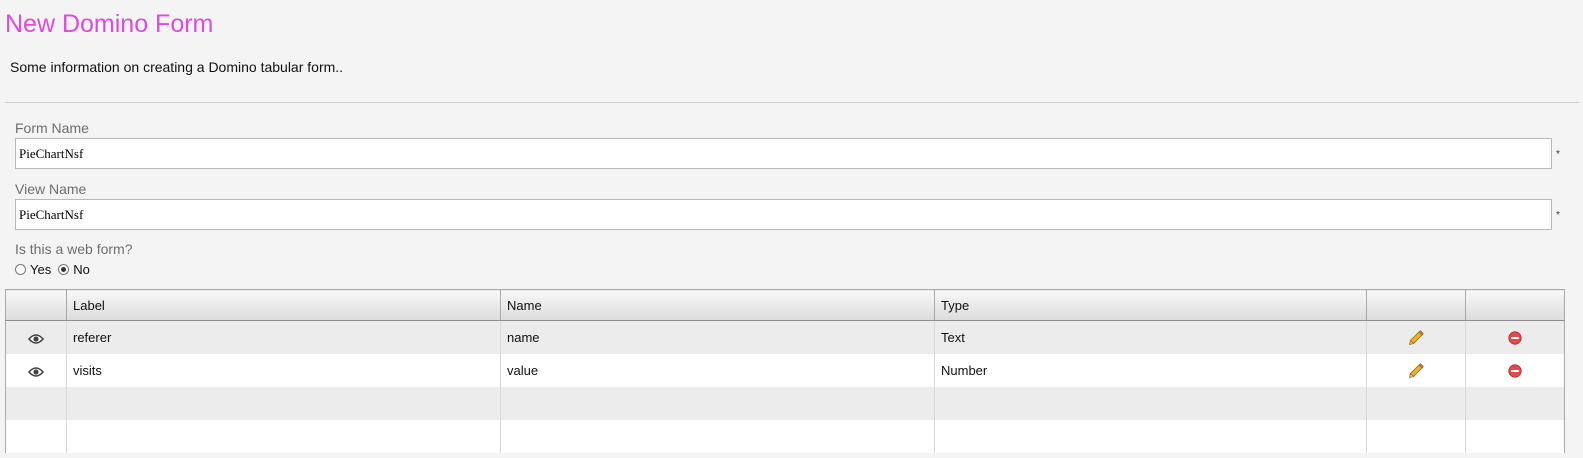 The height and width of the screenshot is (458, 1583). Describe the element at coordinates (56, 269) in the screenshot. I see `web-form-radio-group: Yes No` at that location.